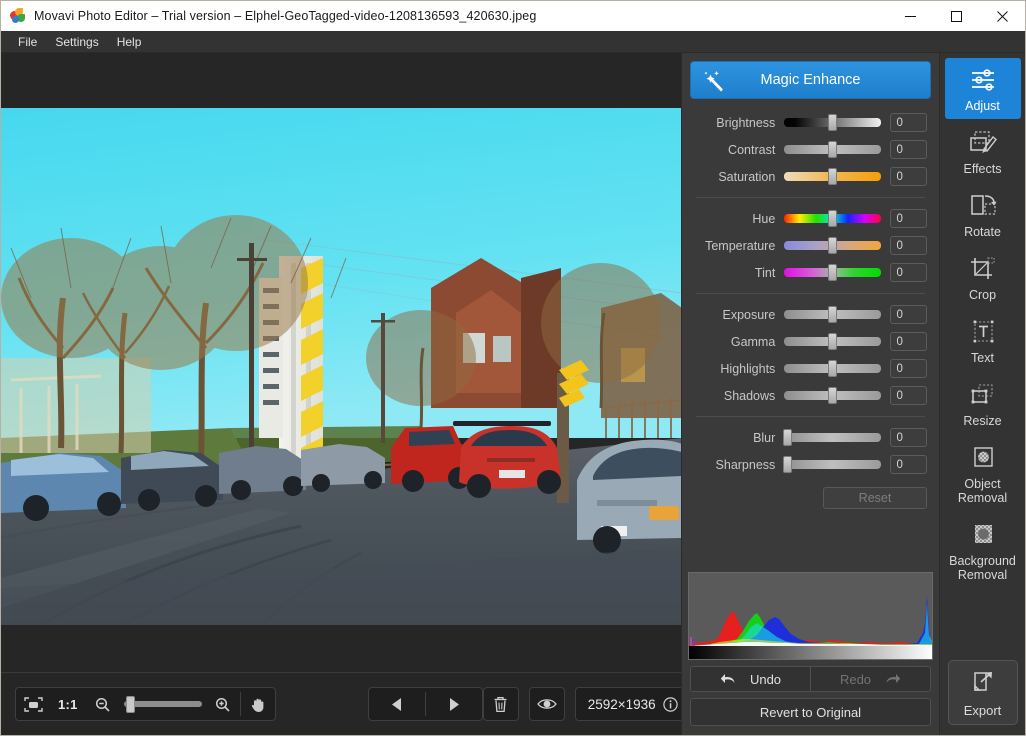 This screenshot has height=736, width=1026. I want to click on tool-effects: Effects, so click(983, 151).